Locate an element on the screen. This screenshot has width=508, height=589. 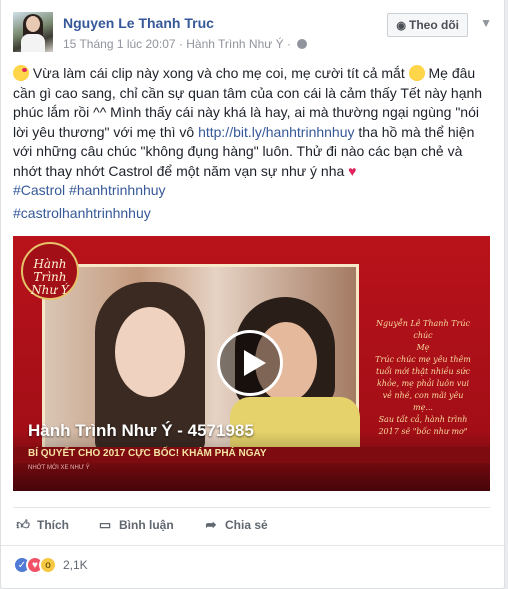
avatar is located at coordinates (33, 32).